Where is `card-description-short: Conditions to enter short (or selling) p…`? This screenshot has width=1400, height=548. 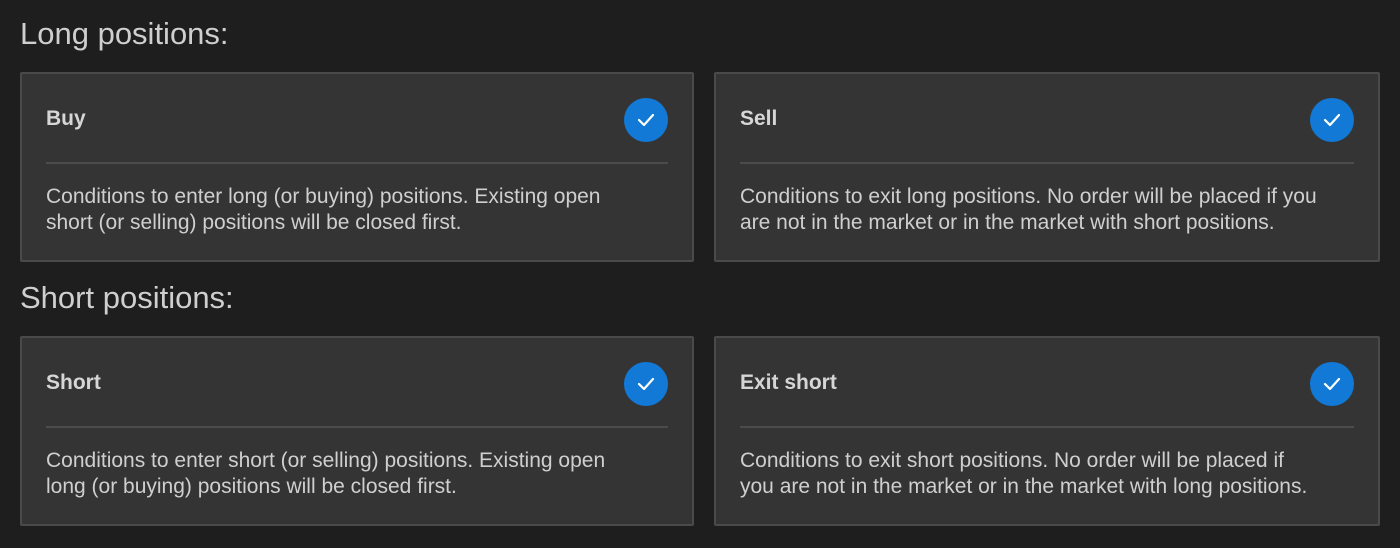
card-description-short: Conditions to enter short (or selling) p… is located at coordinates (326, 473).